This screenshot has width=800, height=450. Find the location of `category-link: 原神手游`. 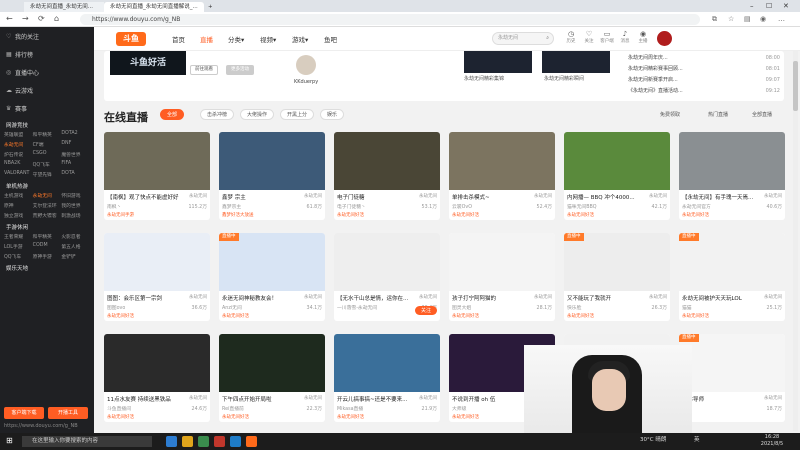

category-link: 原神手游 is located at coordinates (47, 256).